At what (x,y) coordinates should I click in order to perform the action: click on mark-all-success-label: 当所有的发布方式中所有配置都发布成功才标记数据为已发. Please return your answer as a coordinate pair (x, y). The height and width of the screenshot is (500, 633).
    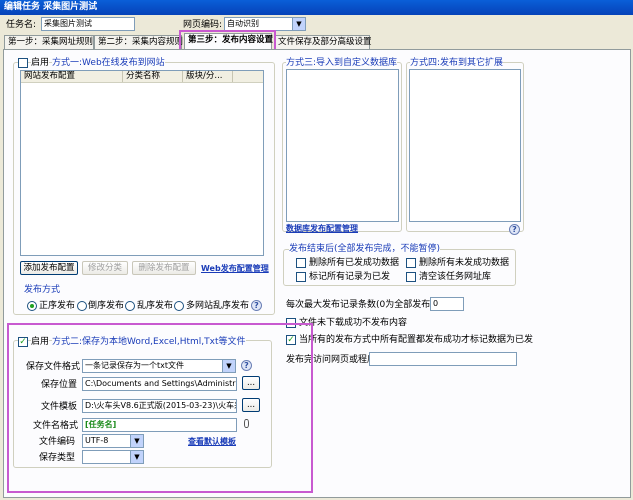
    Looking at the image, I should click on (416, 340).